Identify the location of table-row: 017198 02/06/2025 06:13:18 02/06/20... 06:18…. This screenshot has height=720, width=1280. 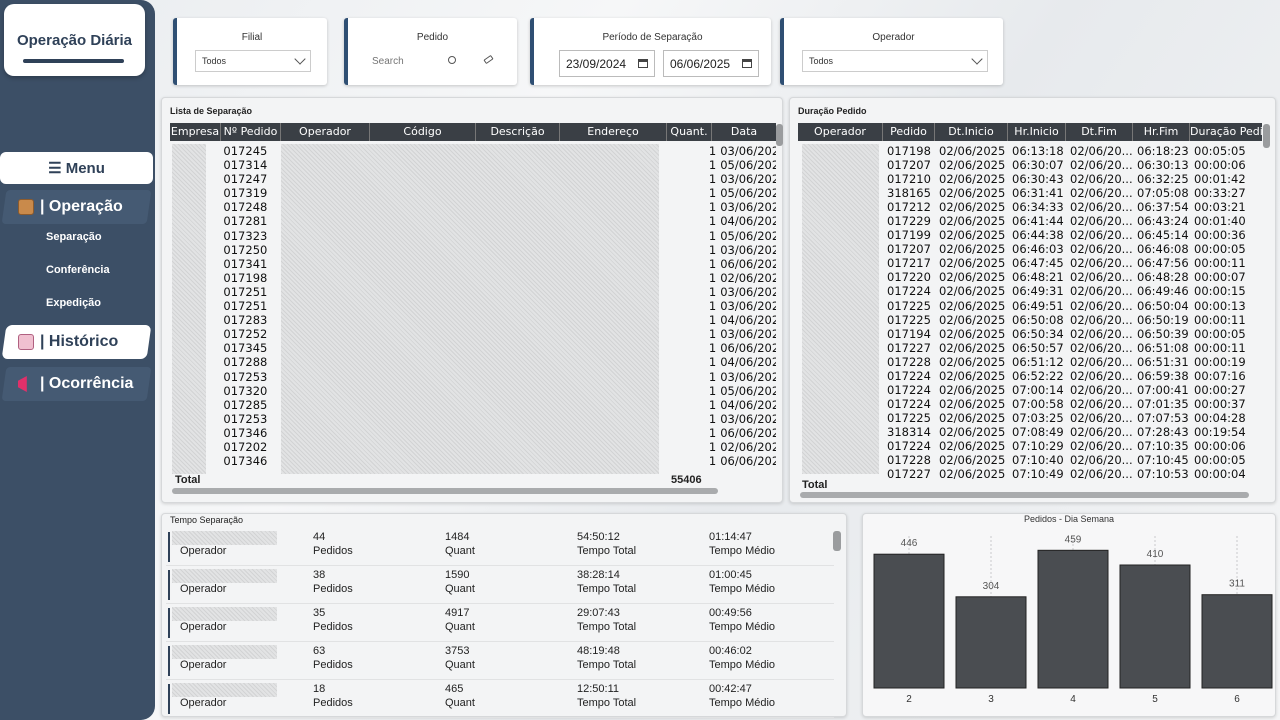
(1030, 151).